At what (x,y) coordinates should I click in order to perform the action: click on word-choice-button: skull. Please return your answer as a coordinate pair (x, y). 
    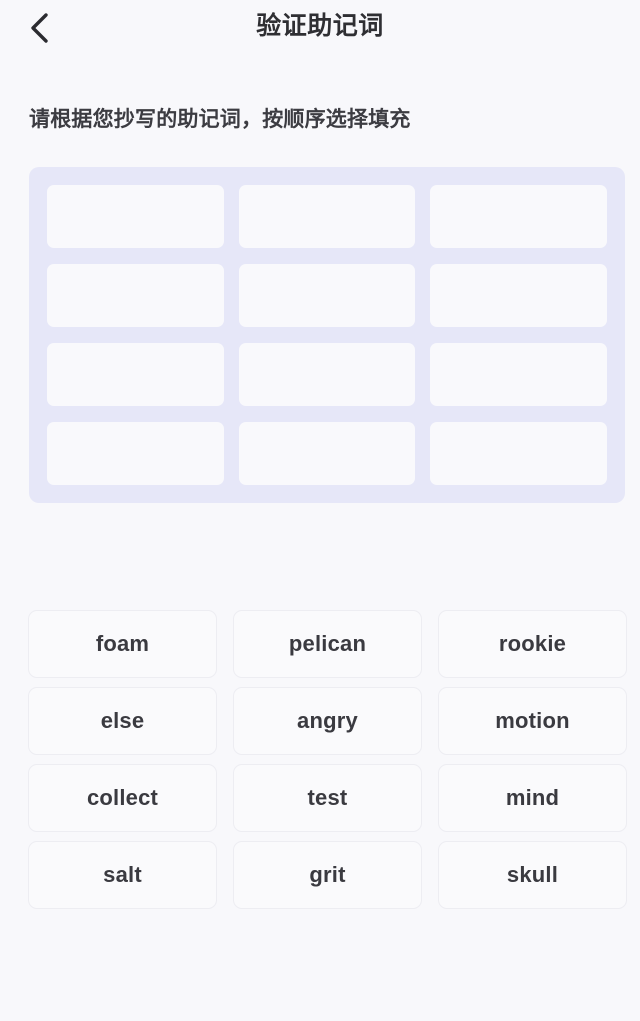
    Looking at the image, I should click on (532, 875).